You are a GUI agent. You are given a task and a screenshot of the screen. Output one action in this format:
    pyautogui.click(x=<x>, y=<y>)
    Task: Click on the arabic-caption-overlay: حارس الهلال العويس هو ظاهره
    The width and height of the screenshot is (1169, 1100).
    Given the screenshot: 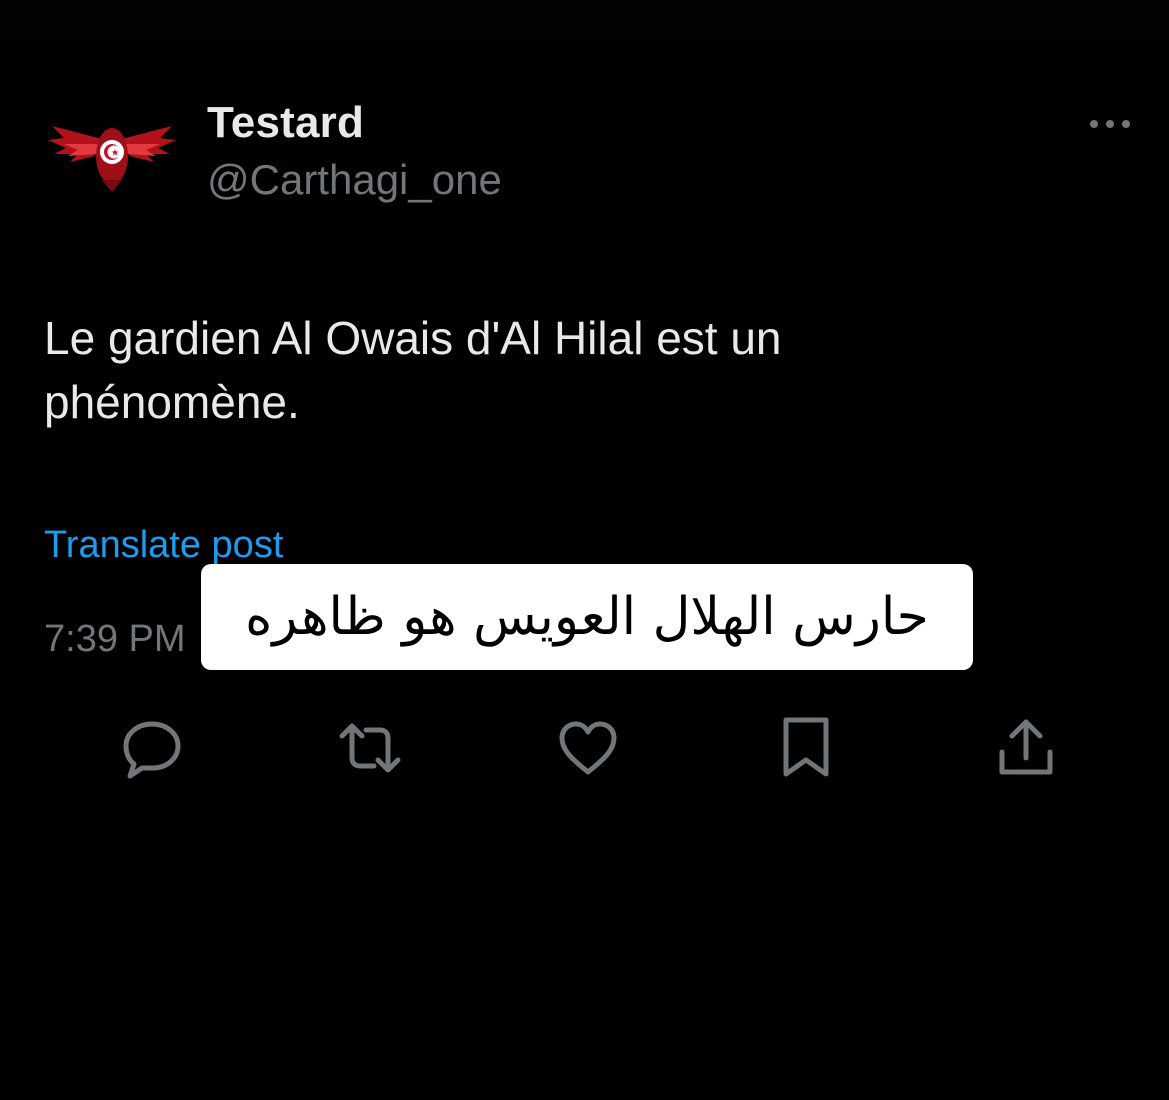 What is the action you would take?
    pyautogui.click(x=587, y=617)
    